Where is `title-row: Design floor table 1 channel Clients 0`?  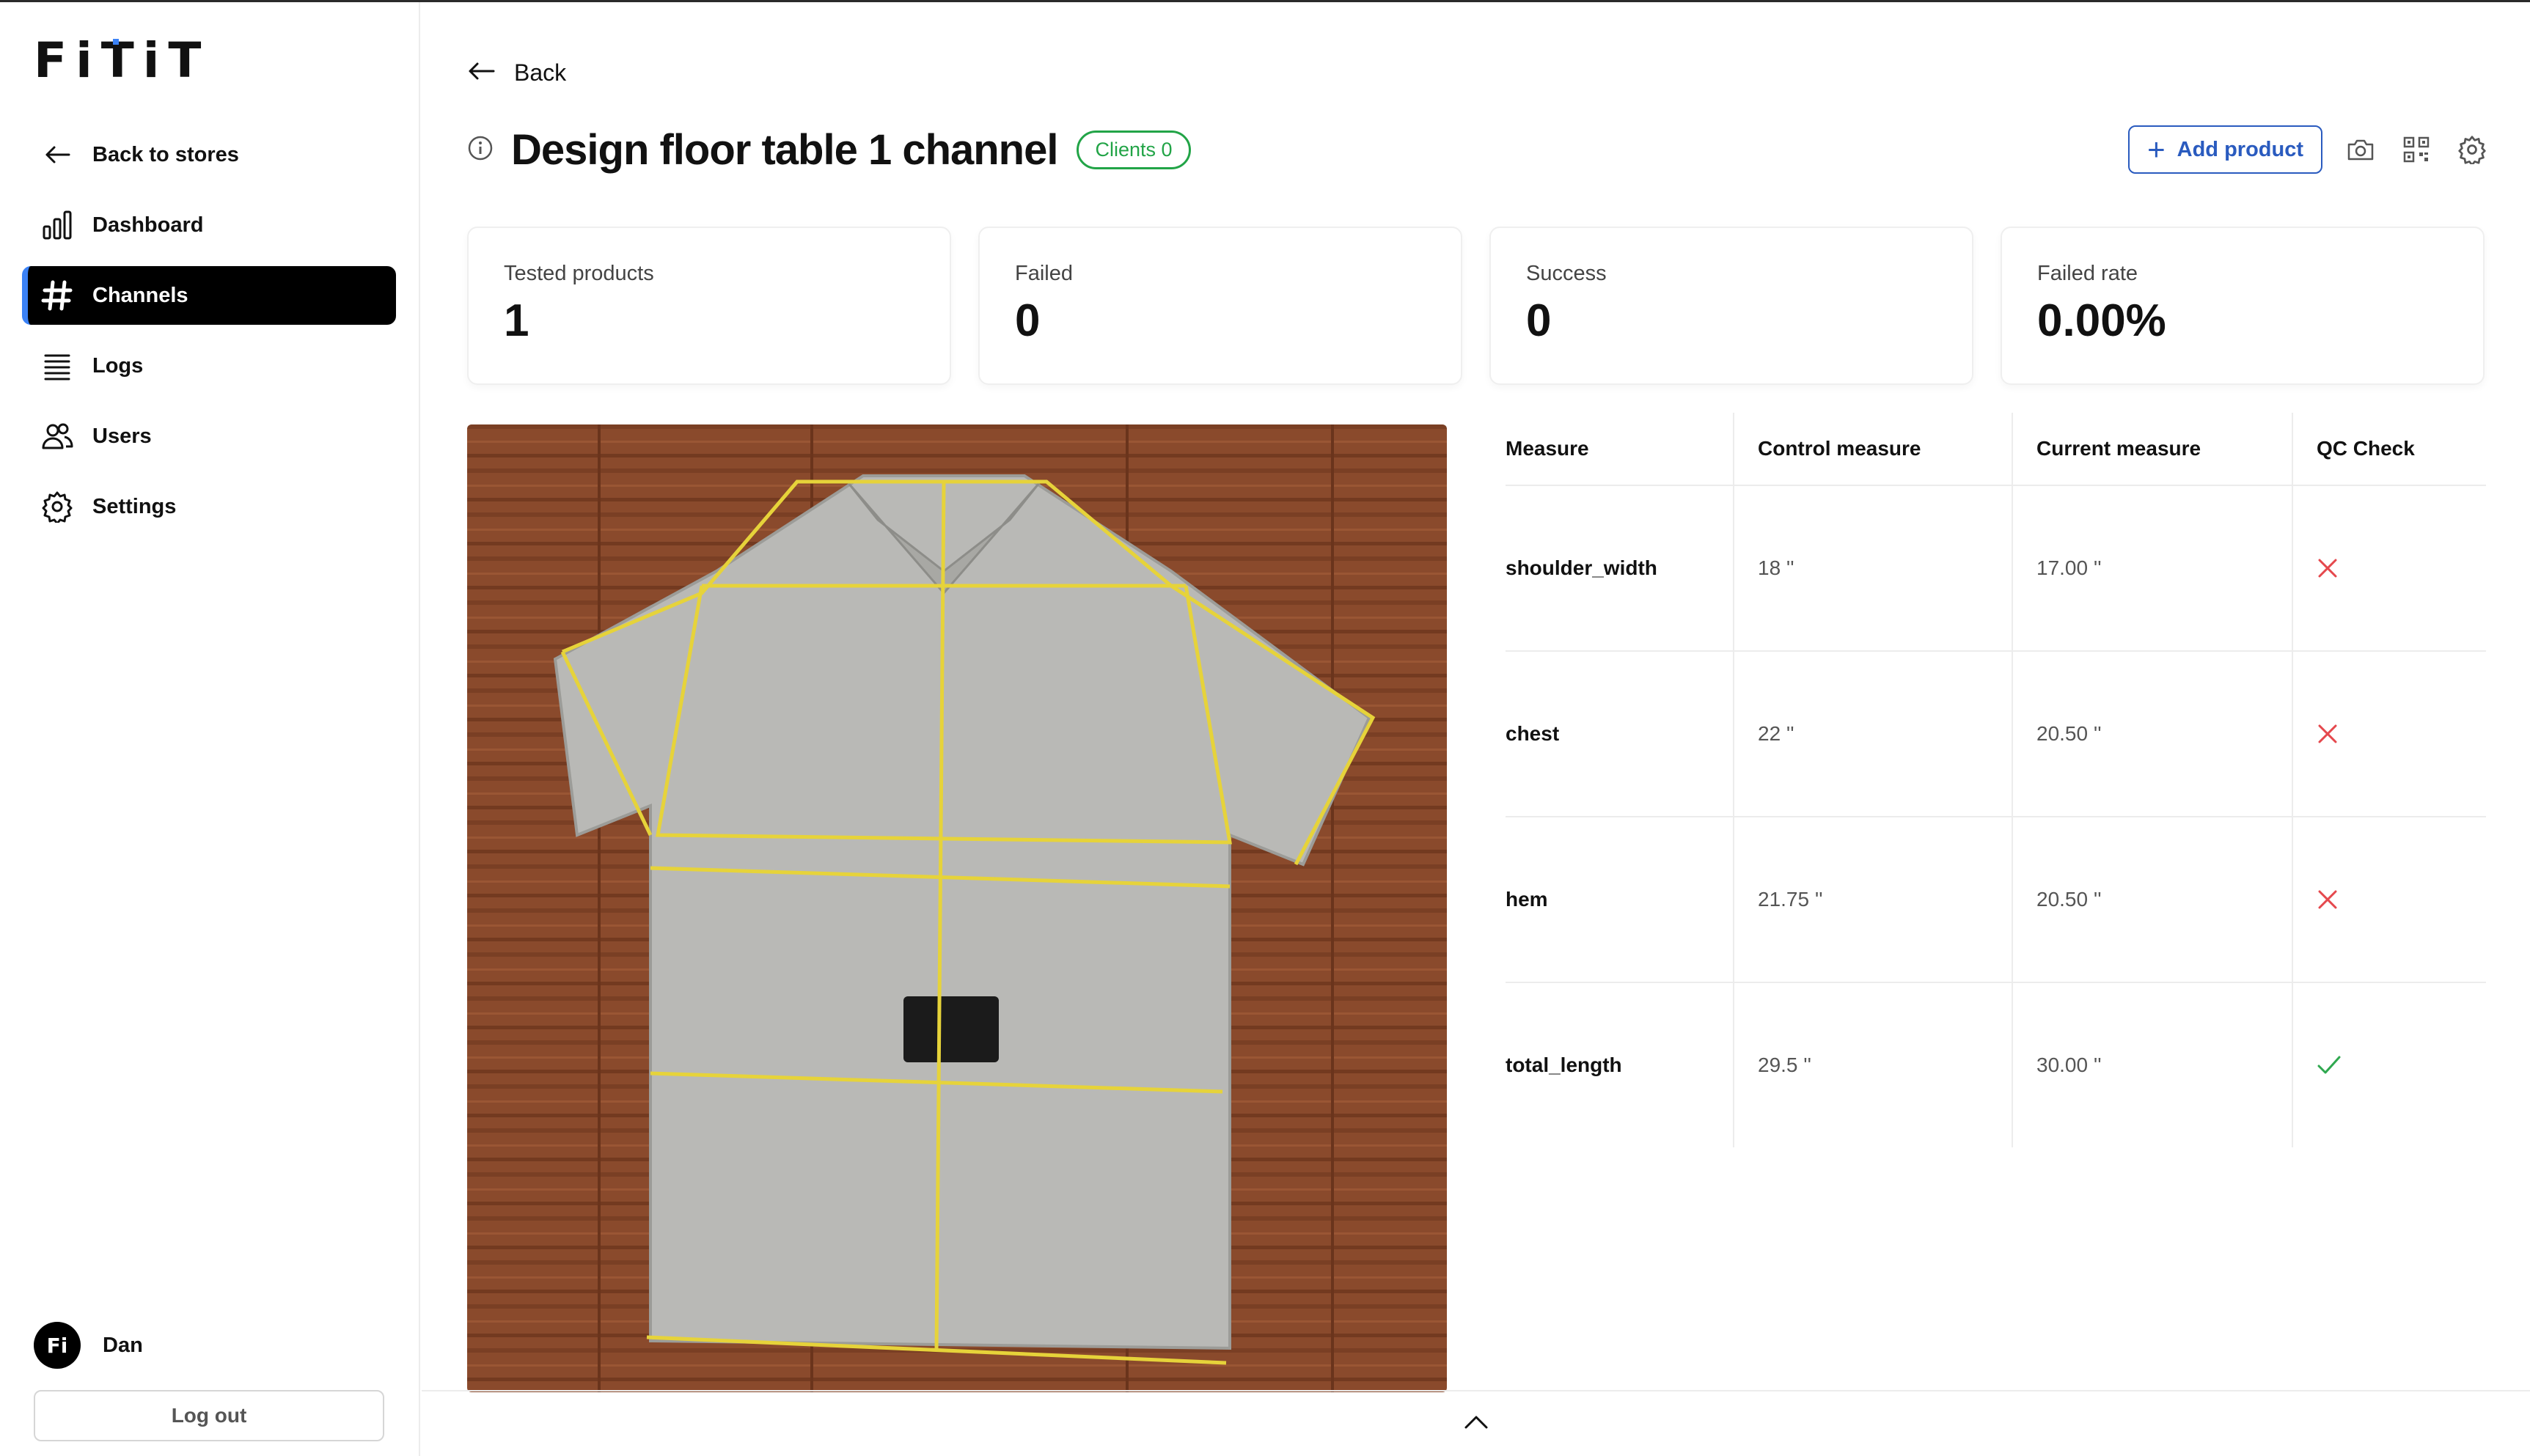
title-row: Design floor table 1 channel Clients 0 is located at coordinates (829, 149).